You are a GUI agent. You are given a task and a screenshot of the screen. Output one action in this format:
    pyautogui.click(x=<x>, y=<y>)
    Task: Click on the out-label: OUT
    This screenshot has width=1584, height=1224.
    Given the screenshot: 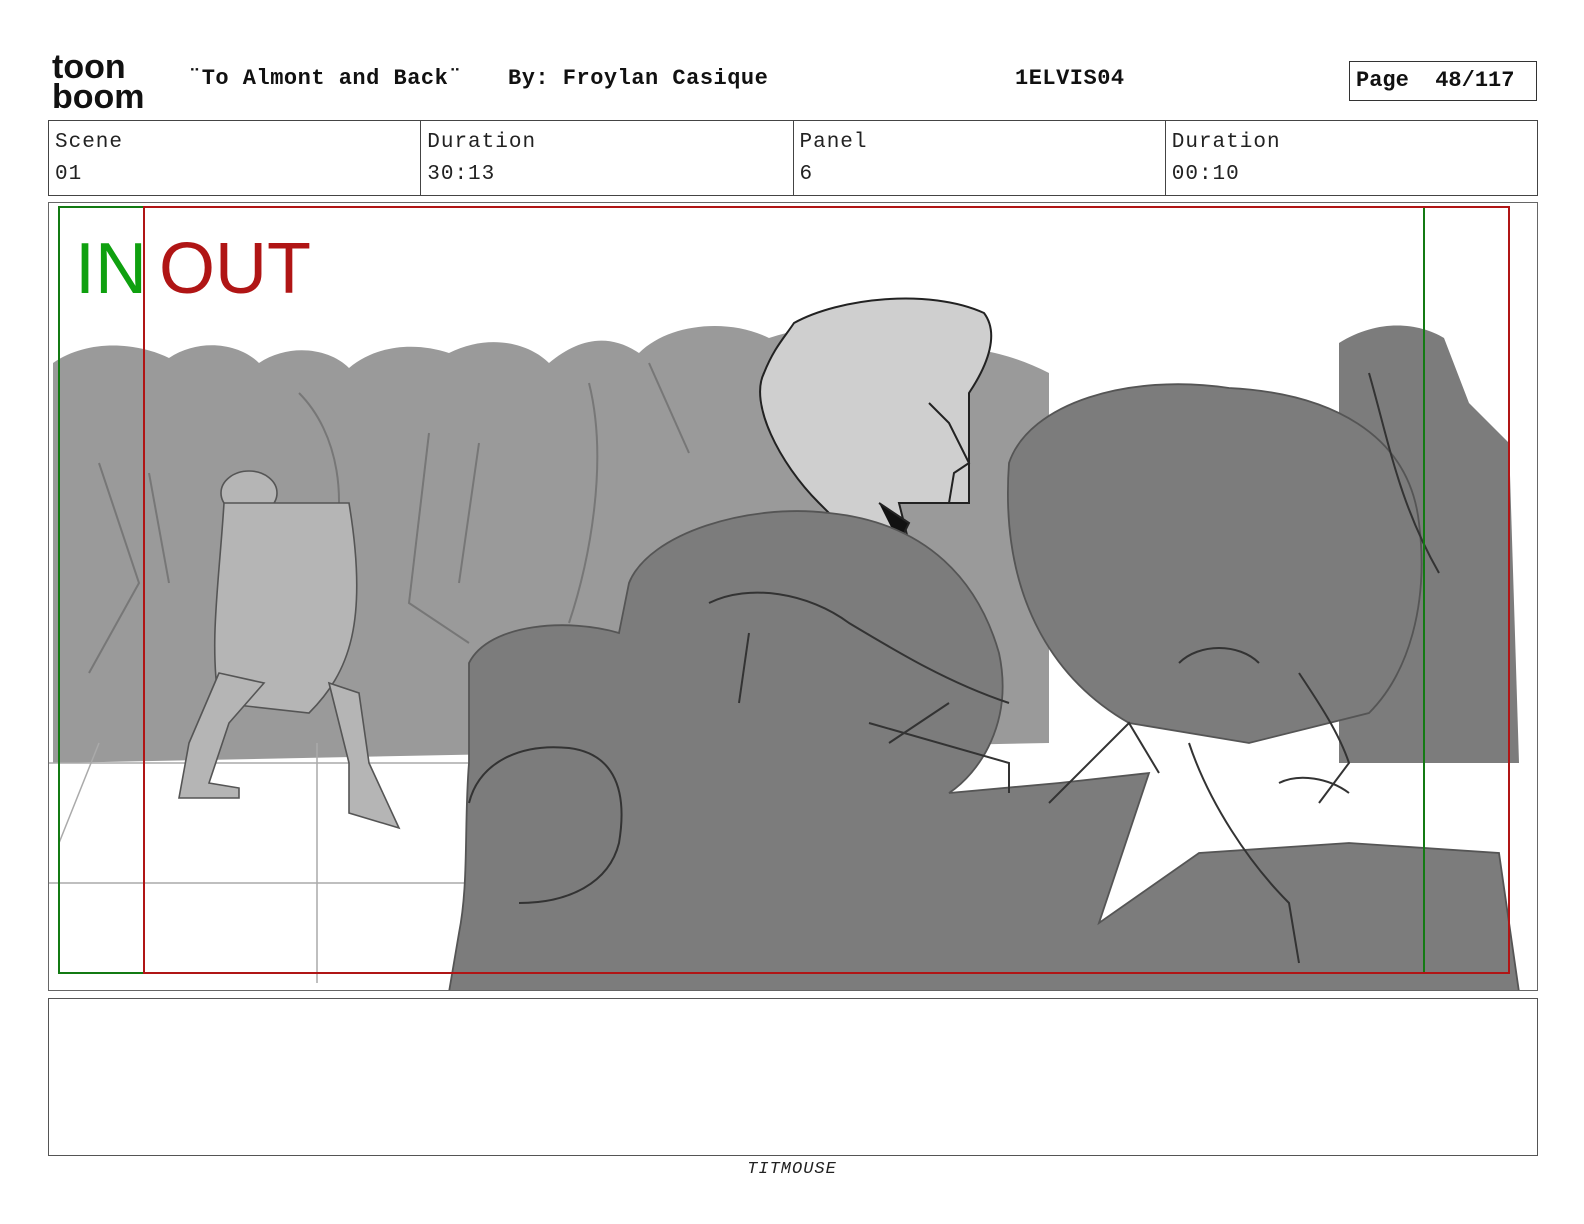 What is the action you would take?
    pyautogui.click(x=235, y=269)
    